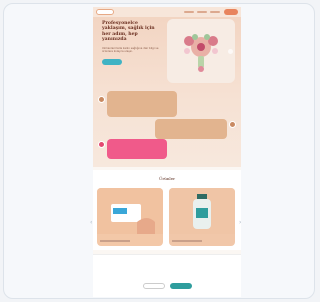 This screenshot has height=302, width=320. I want to click on nav-links, so click(169, 12).